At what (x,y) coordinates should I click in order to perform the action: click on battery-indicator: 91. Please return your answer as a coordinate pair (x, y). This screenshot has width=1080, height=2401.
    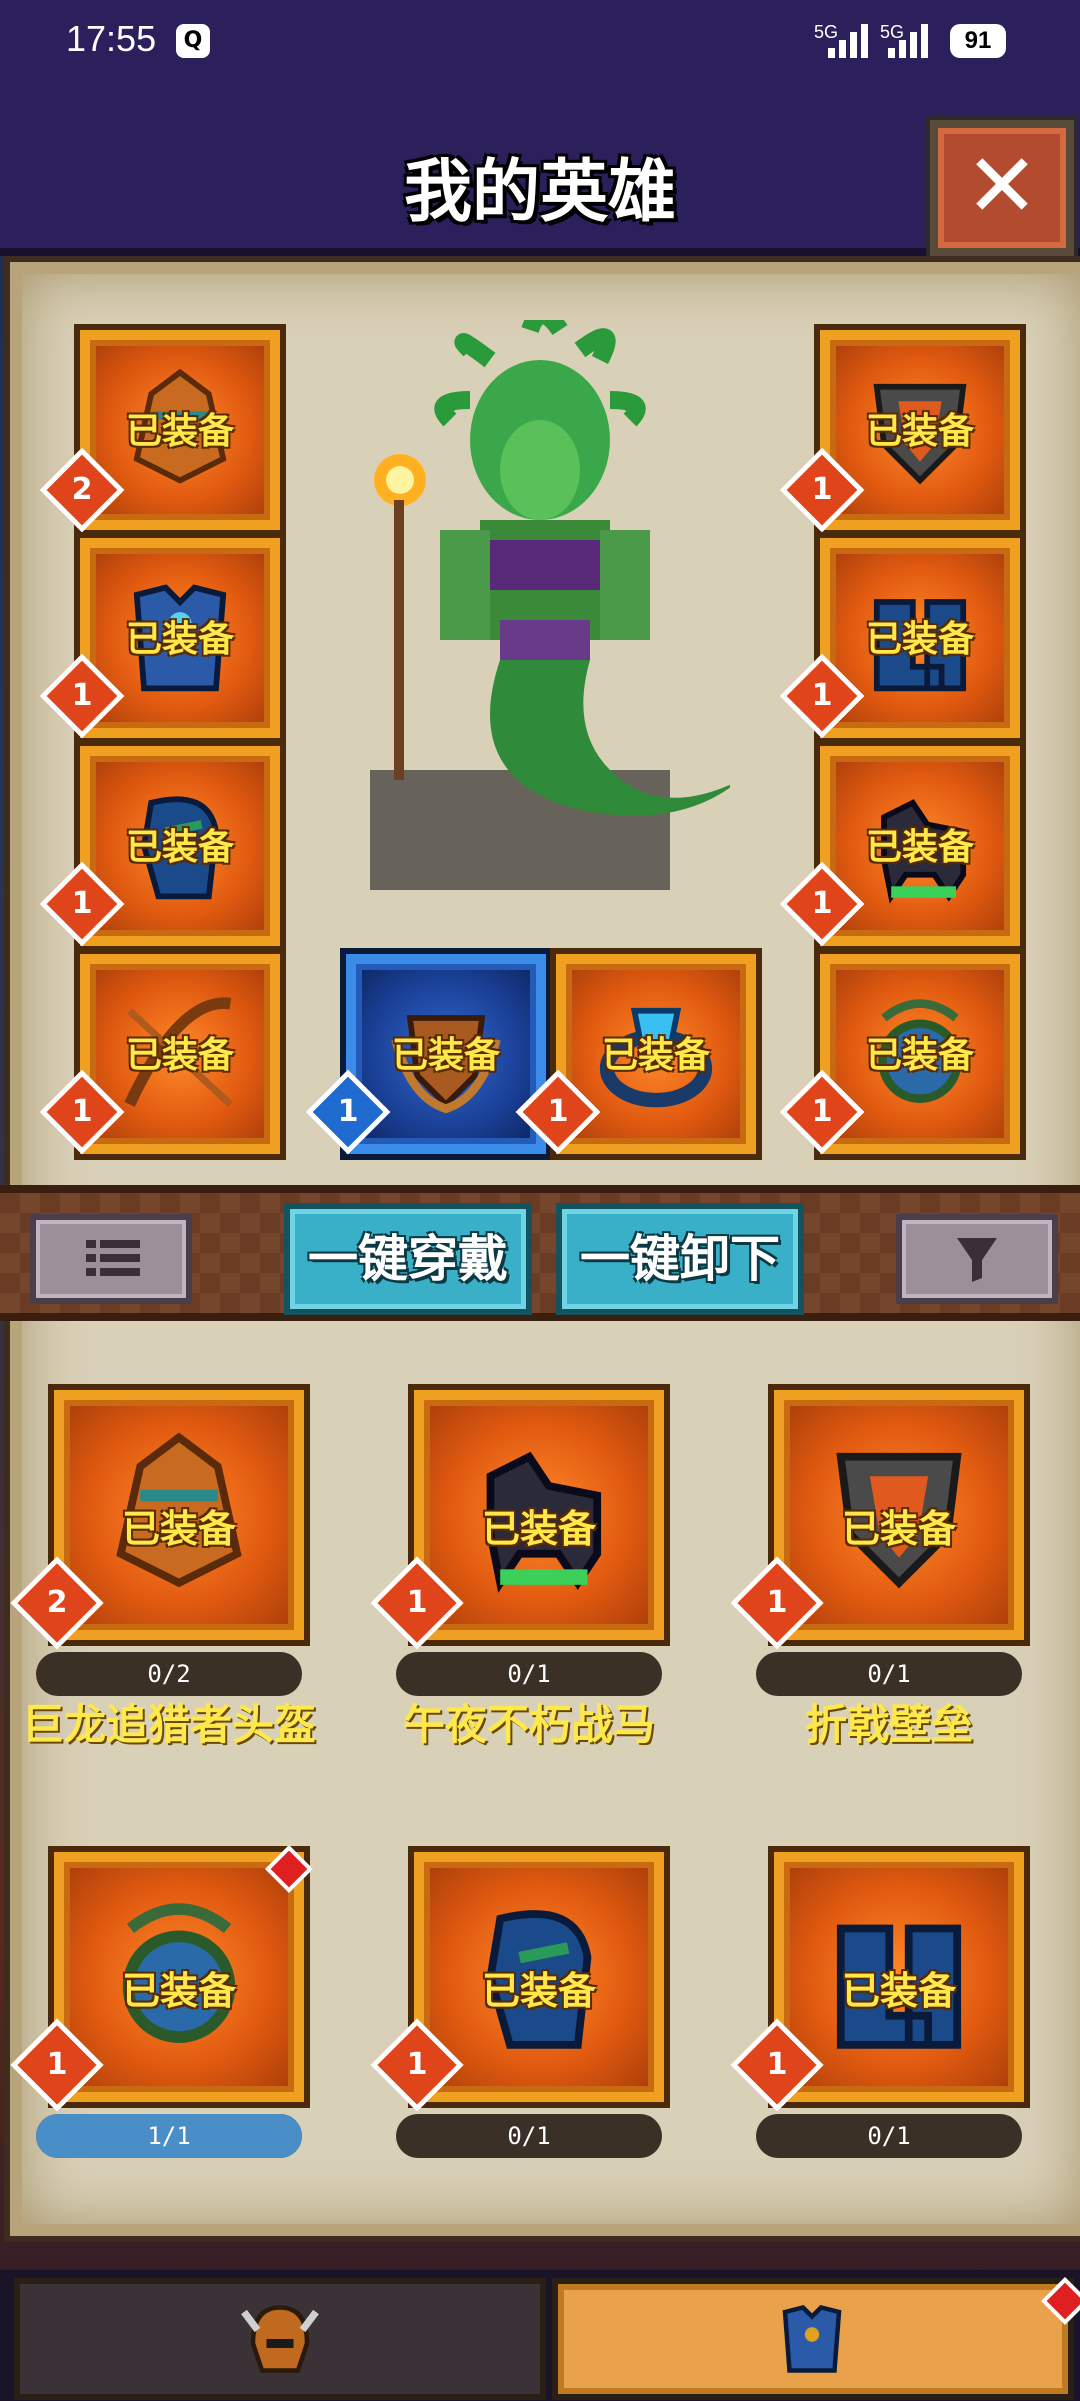
    Looking at the image, I should click on (978, 41).